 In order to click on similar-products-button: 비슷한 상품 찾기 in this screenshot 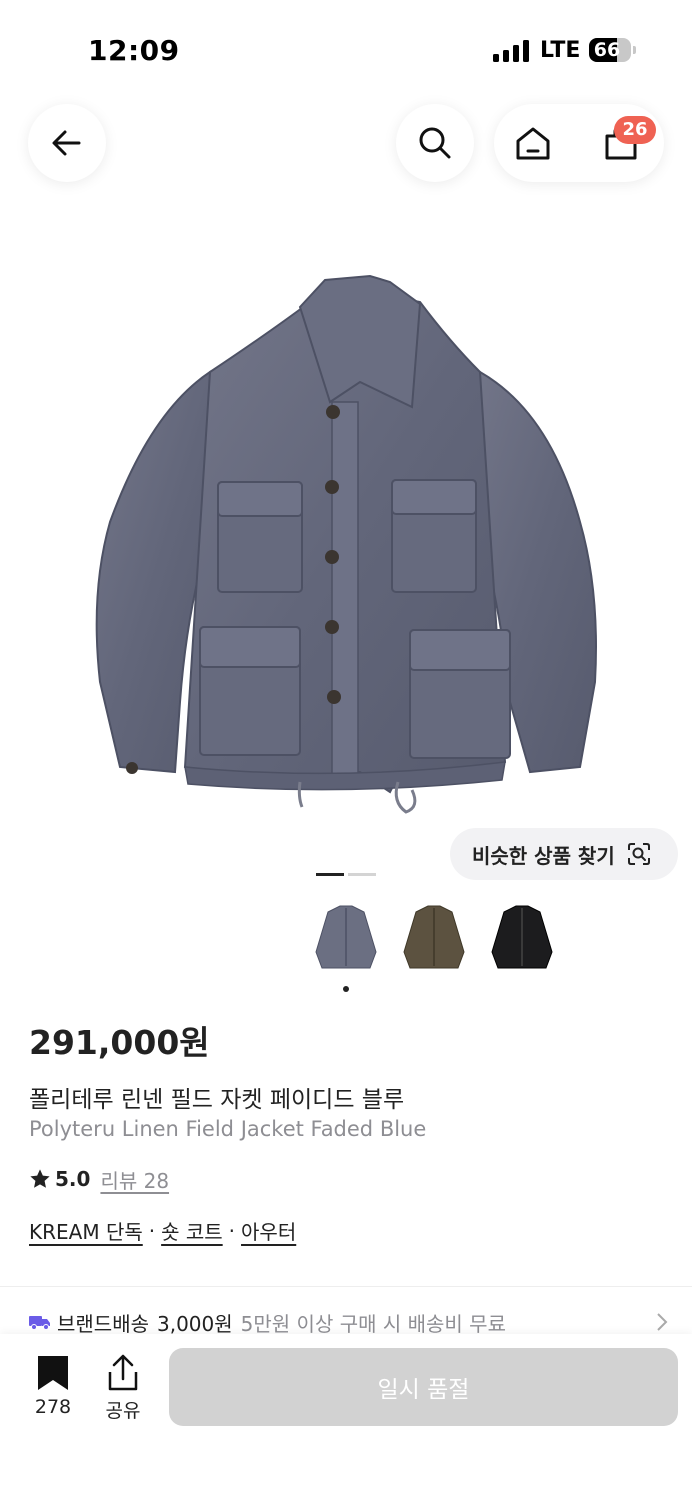, I will do `click(564, 854)`.